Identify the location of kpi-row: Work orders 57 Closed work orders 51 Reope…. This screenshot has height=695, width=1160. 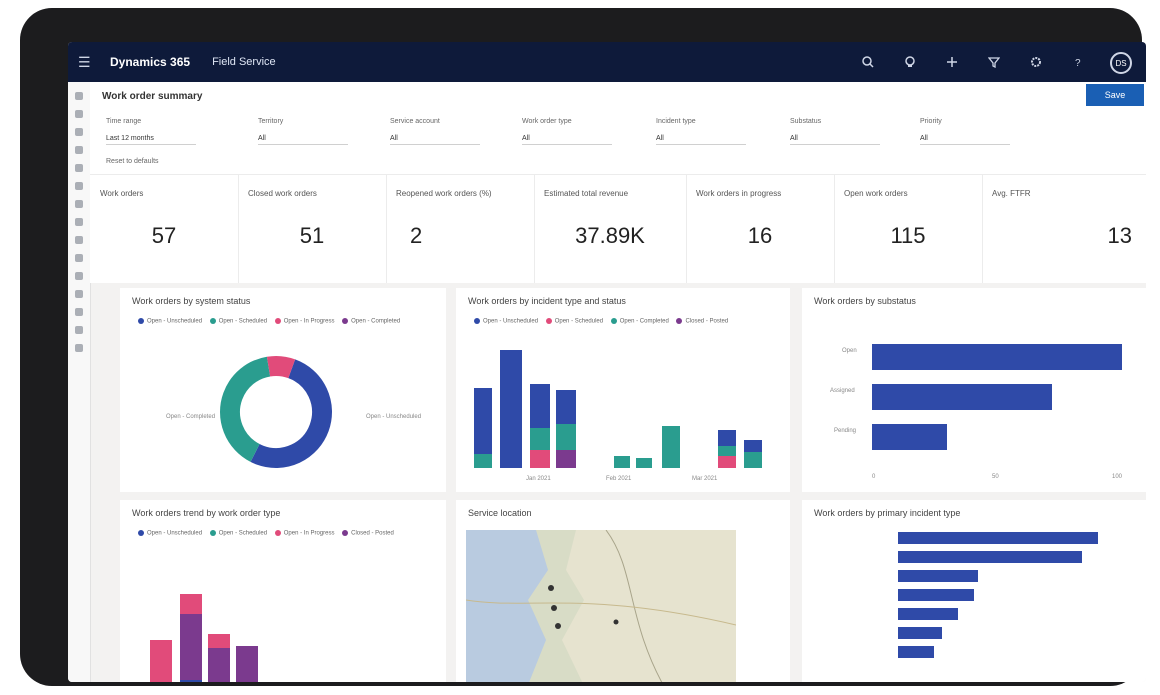
(618, 228).